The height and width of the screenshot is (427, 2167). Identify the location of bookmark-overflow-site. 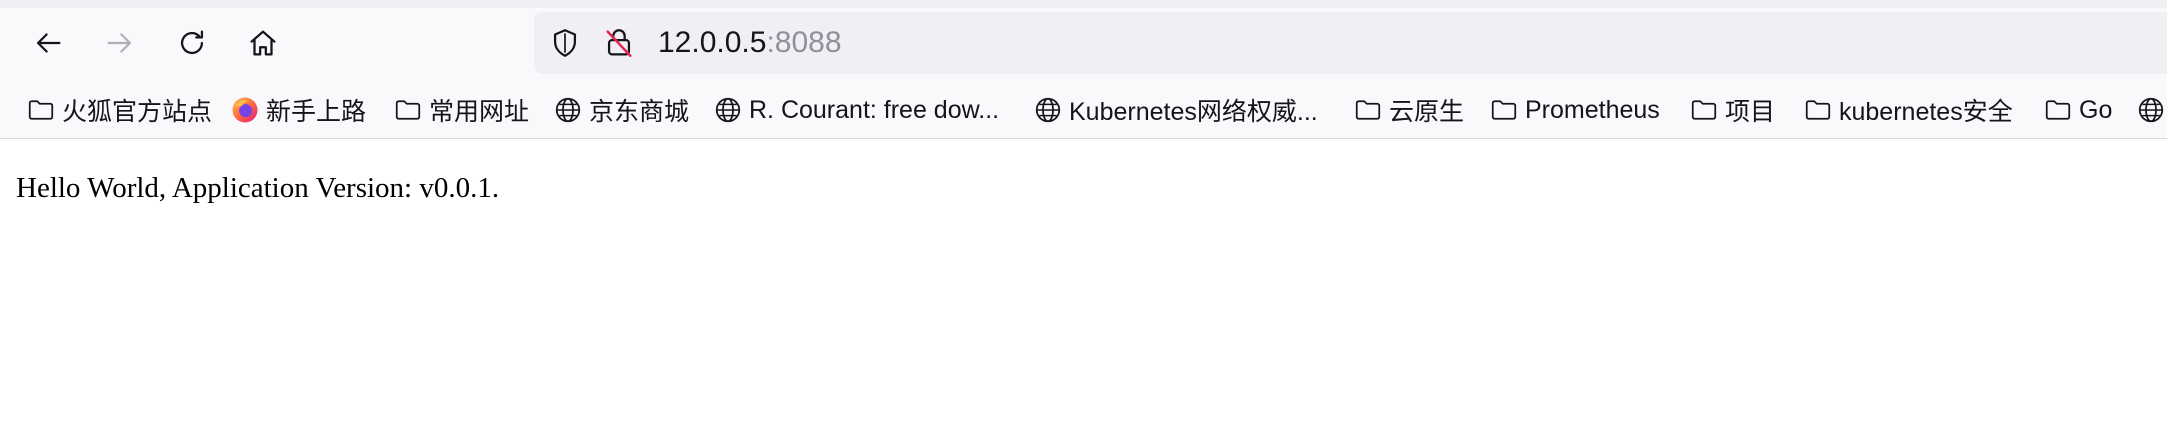
(2151, 110).